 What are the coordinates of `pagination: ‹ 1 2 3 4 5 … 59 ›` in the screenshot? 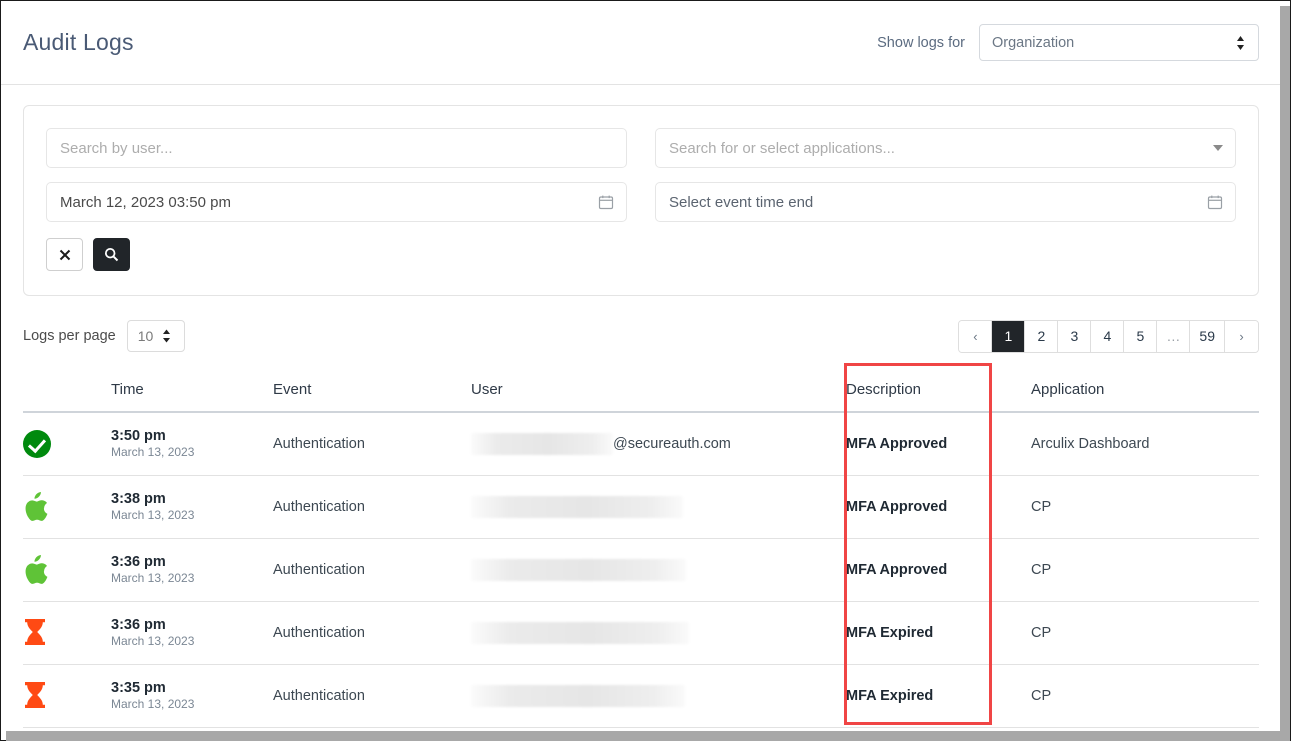 It's located at (1108, 336).